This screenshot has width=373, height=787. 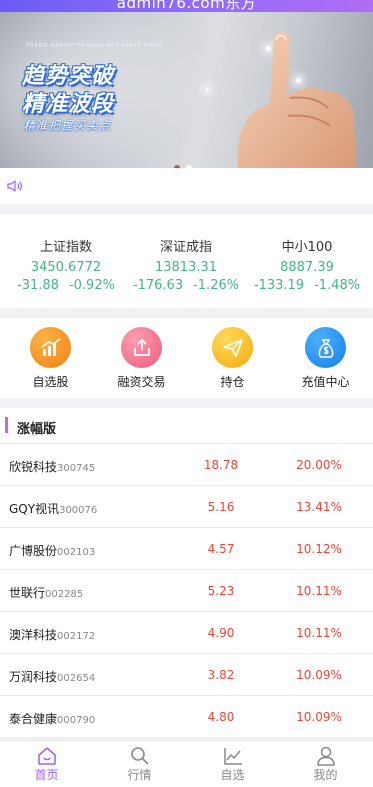 I want to click on index-value: 3450.6772, so click(x=66, y=267).